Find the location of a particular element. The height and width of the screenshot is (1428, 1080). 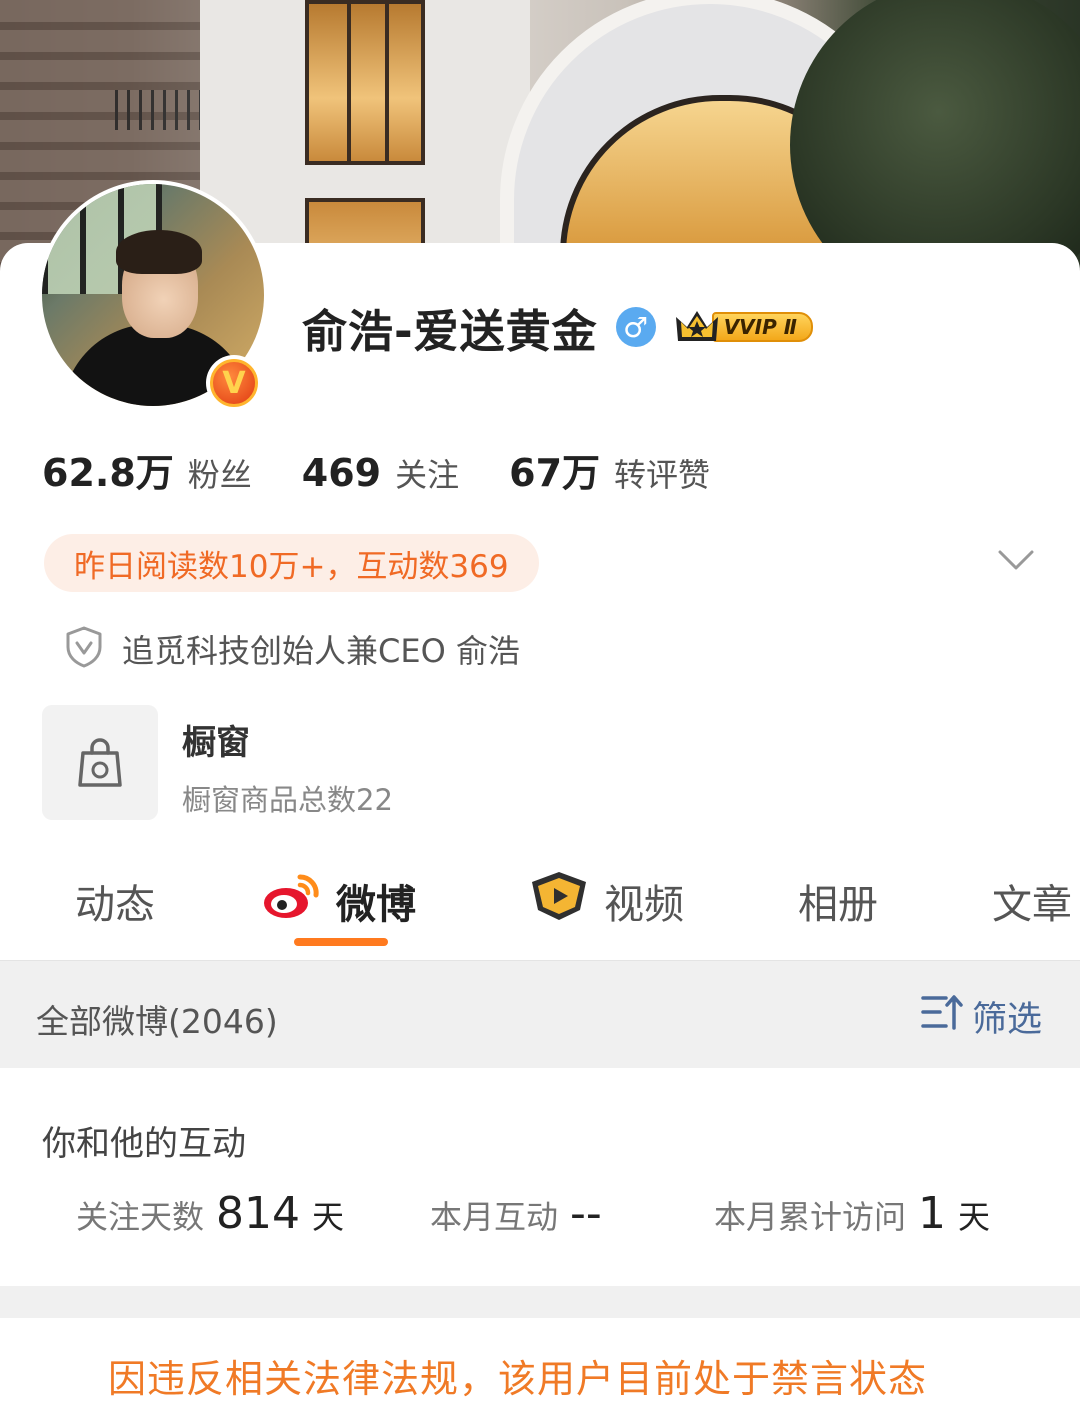

chevron-down-icon is located at coordinates (1016, 560).